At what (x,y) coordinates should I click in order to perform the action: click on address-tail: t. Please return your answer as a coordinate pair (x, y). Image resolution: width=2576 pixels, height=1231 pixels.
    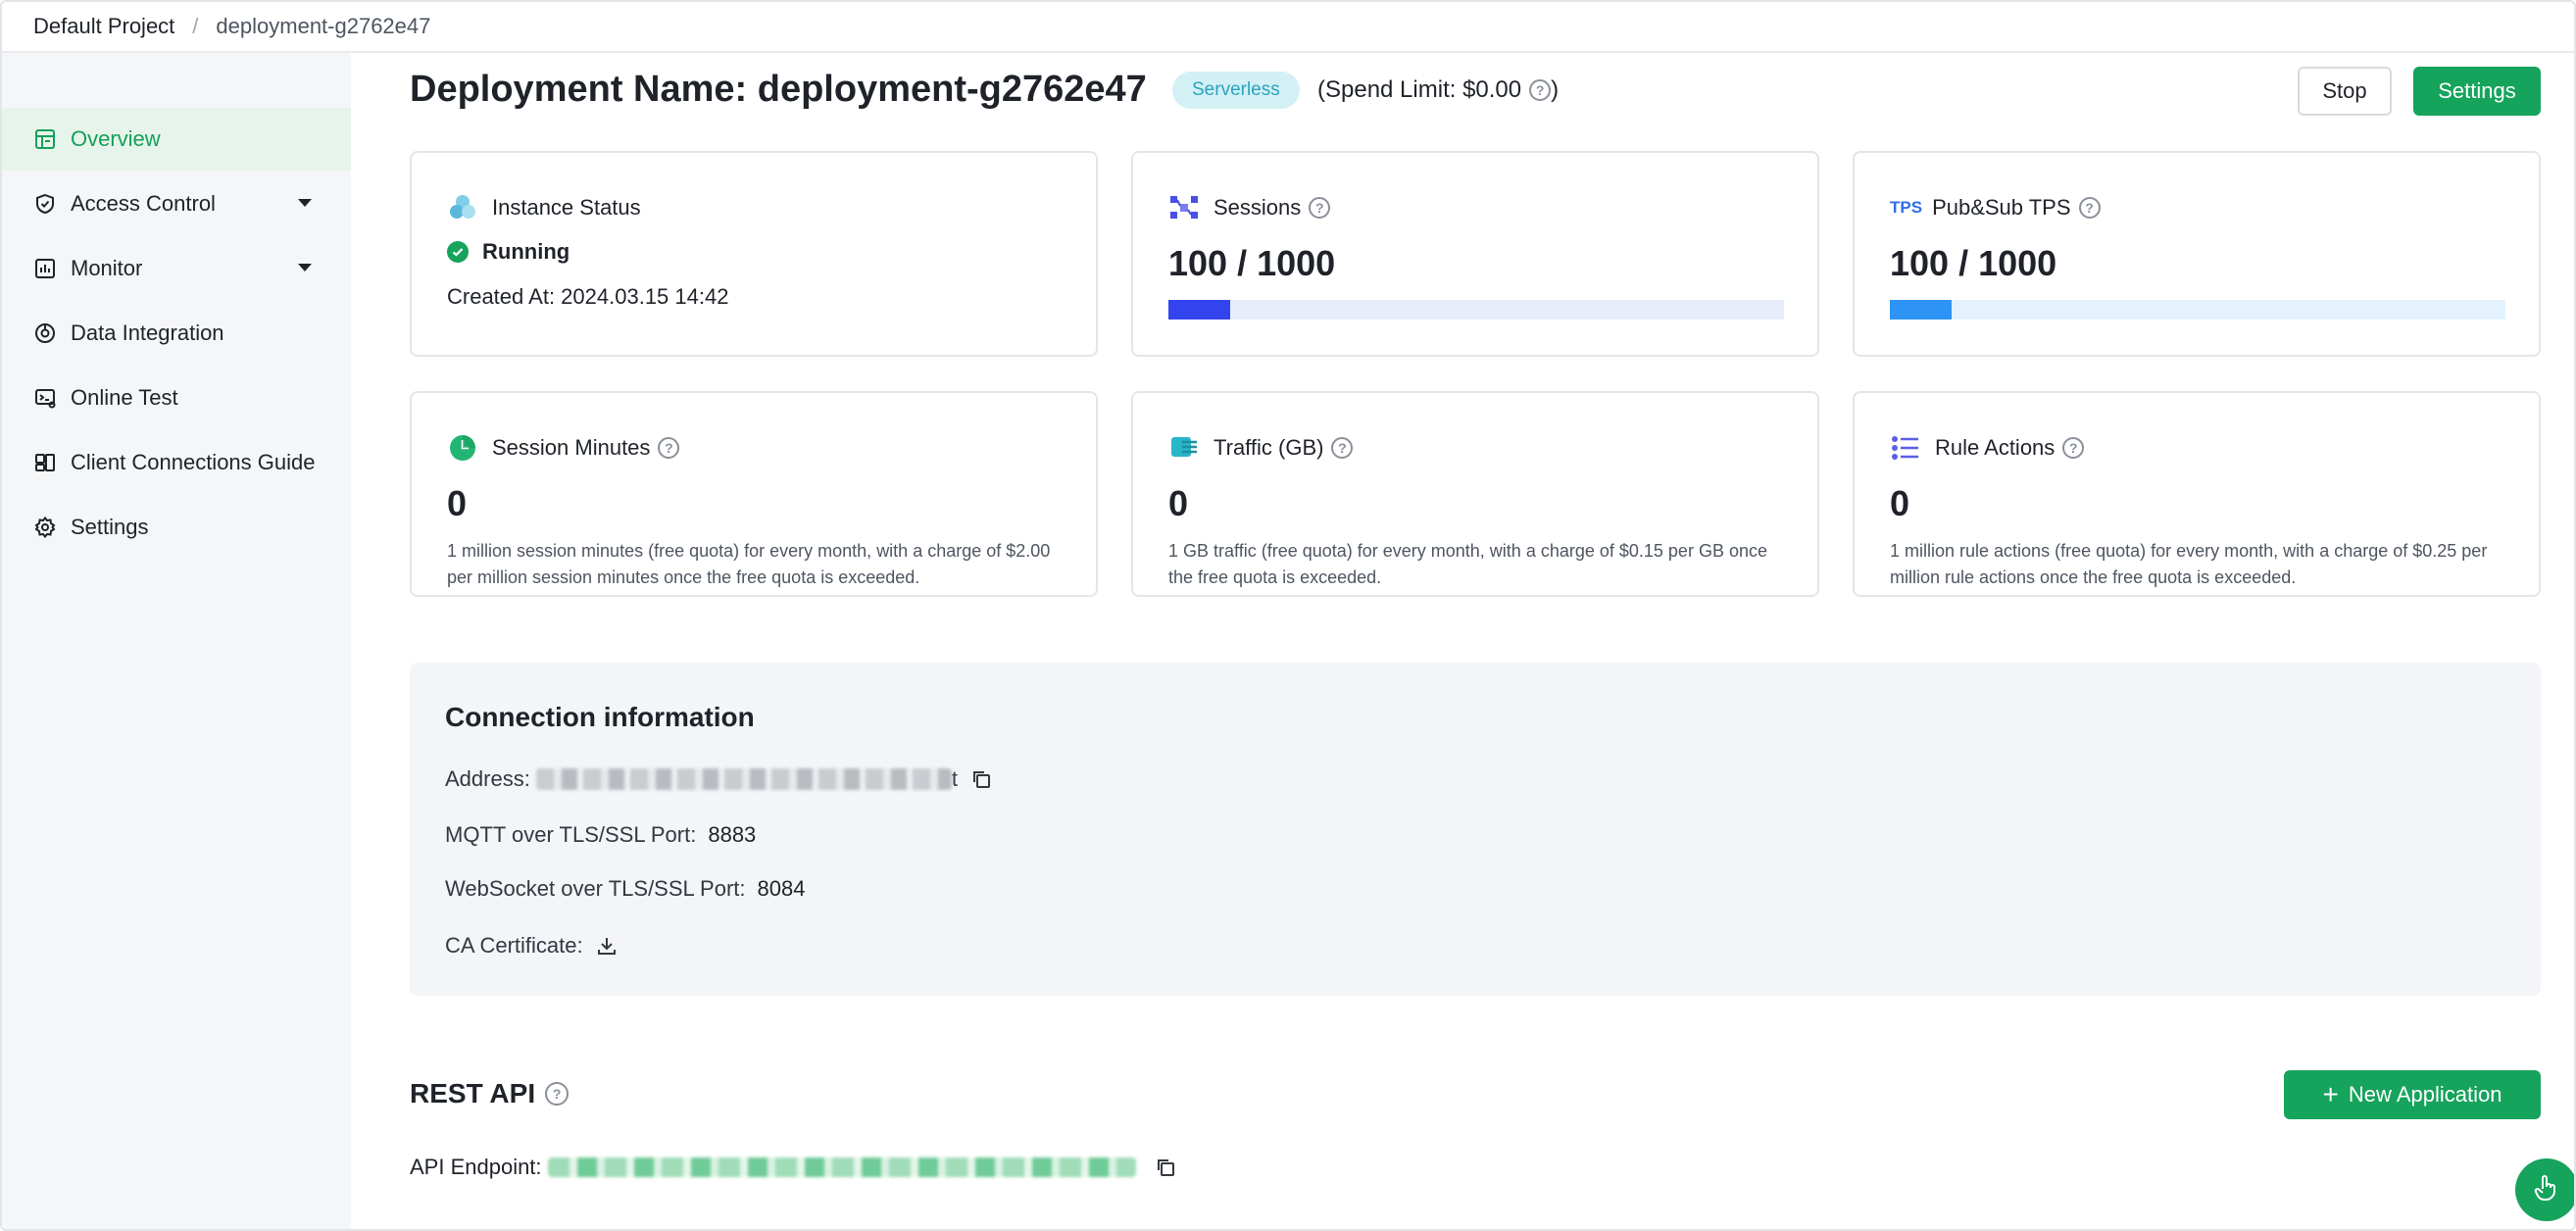
    Looking at the image, I should click on (954, 779).